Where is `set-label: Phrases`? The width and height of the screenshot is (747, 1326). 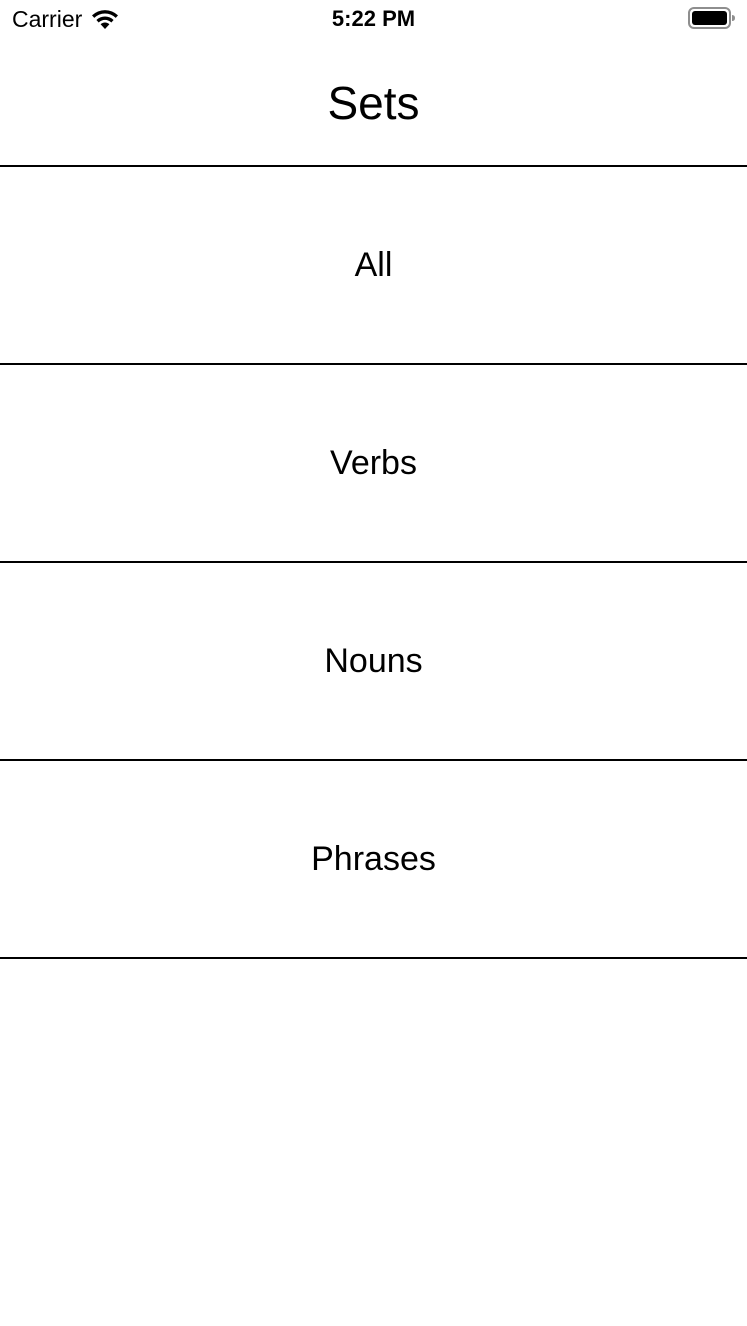 set-label: Phrases is located at coordinates (373, 859).